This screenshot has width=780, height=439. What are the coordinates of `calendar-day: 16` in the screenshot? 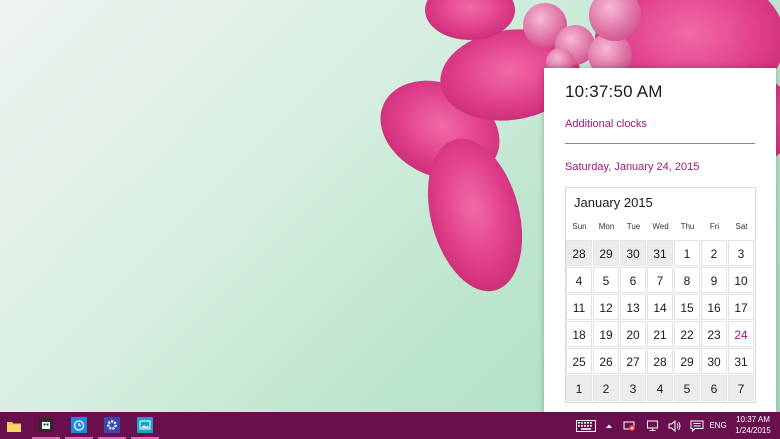 It's located at (714, 307).